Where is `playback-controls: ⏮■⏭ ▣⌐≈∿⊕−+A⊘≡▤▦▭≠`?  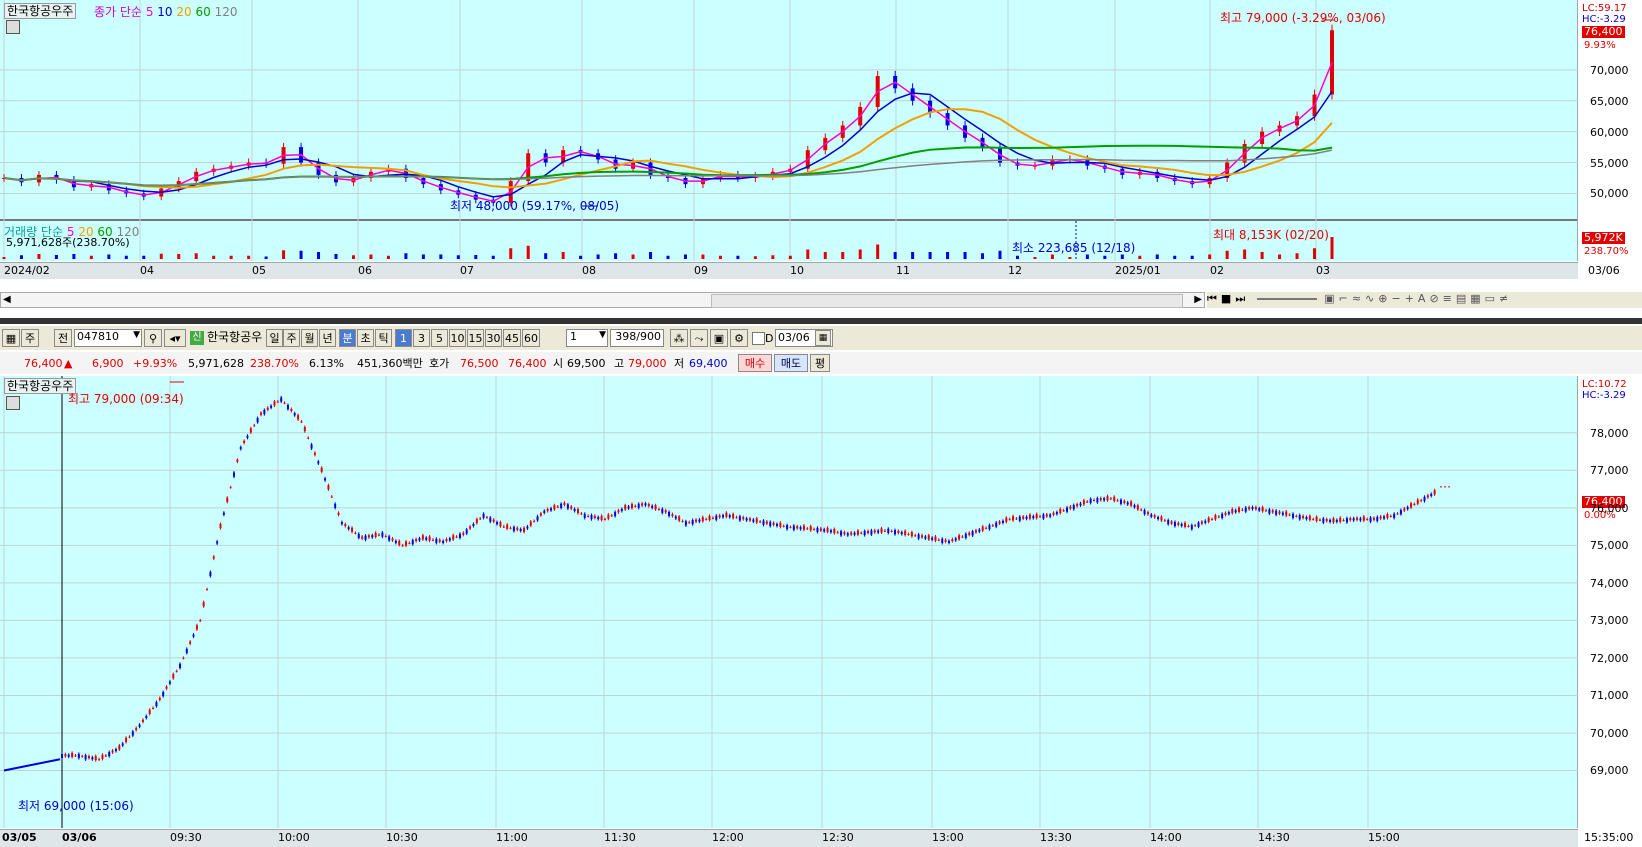
playback-controls: ⏮■⏭ ▣⌐≈∿⊕−+A⊘≡▤▦▭≠ is located at coordinates (1424, 300).